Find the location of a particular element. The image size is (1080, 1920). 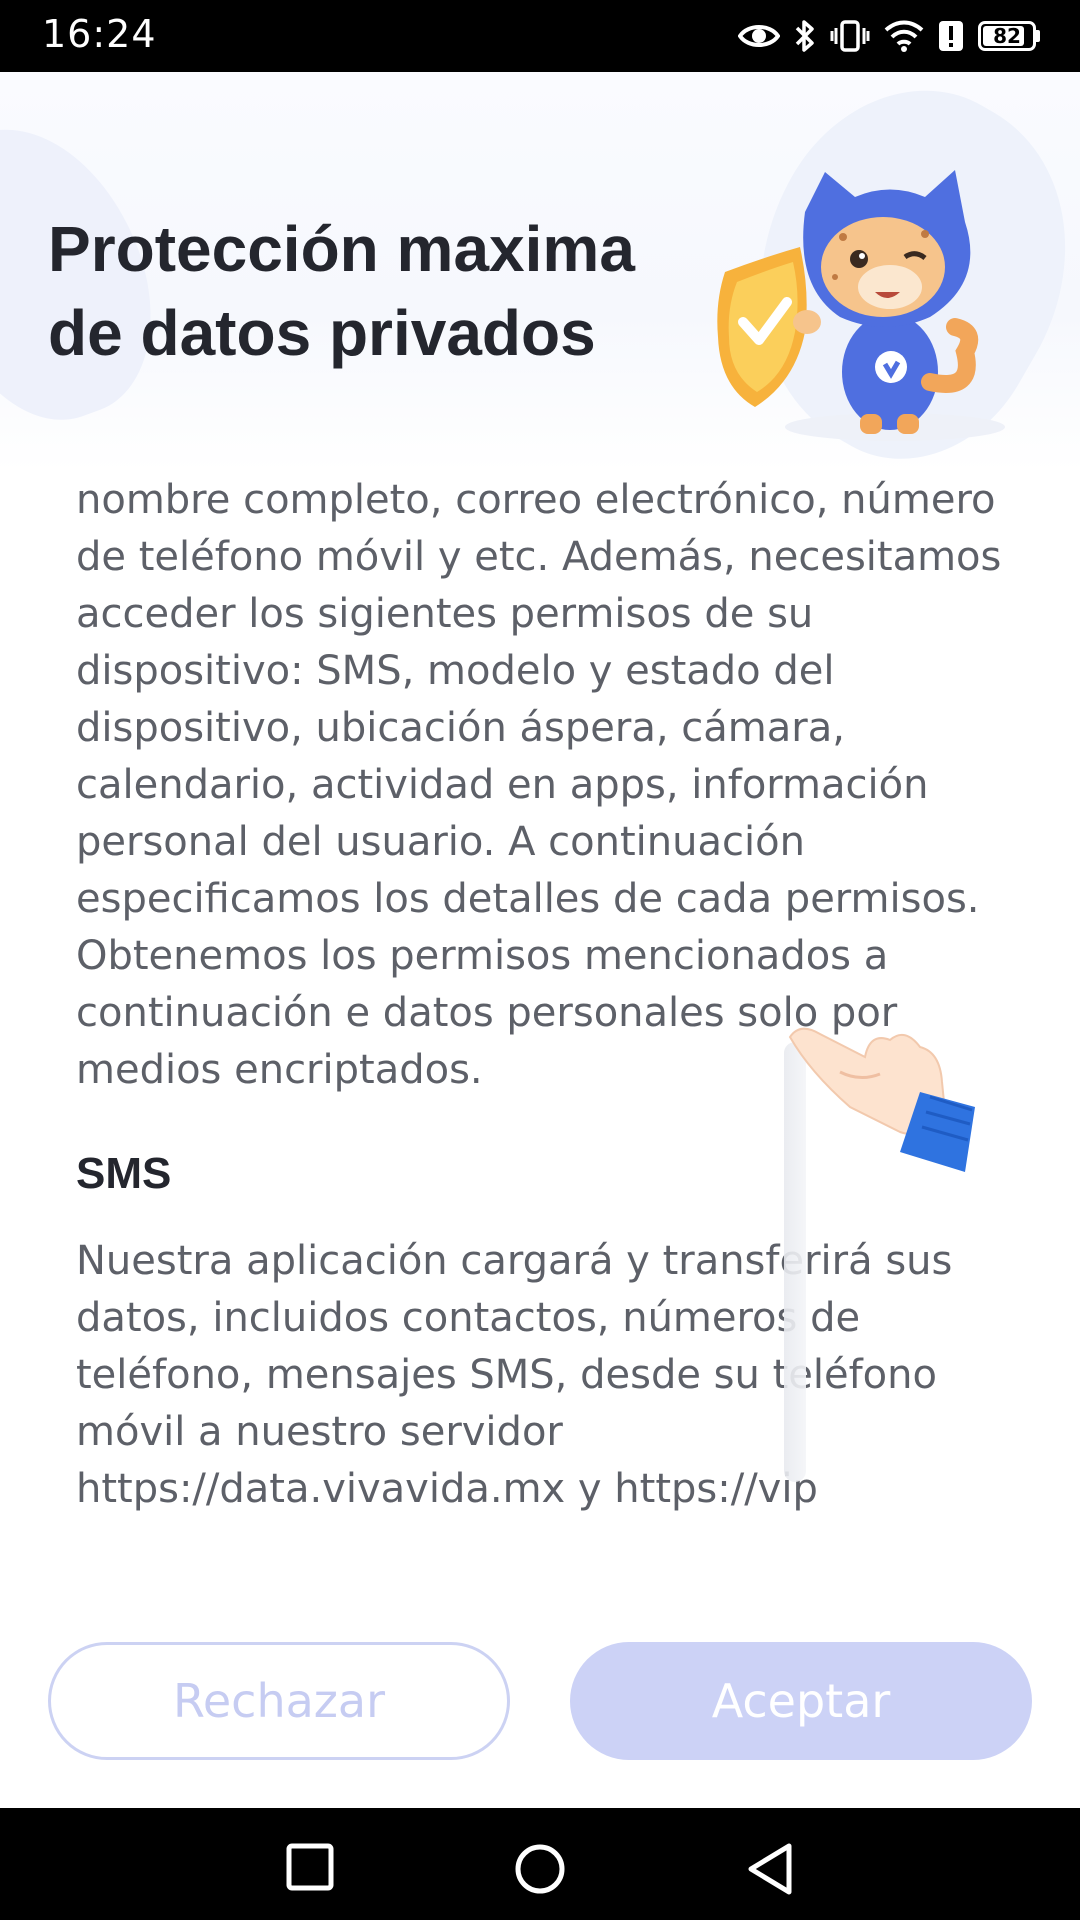

eye-icon is located at coordinates (759, 36).